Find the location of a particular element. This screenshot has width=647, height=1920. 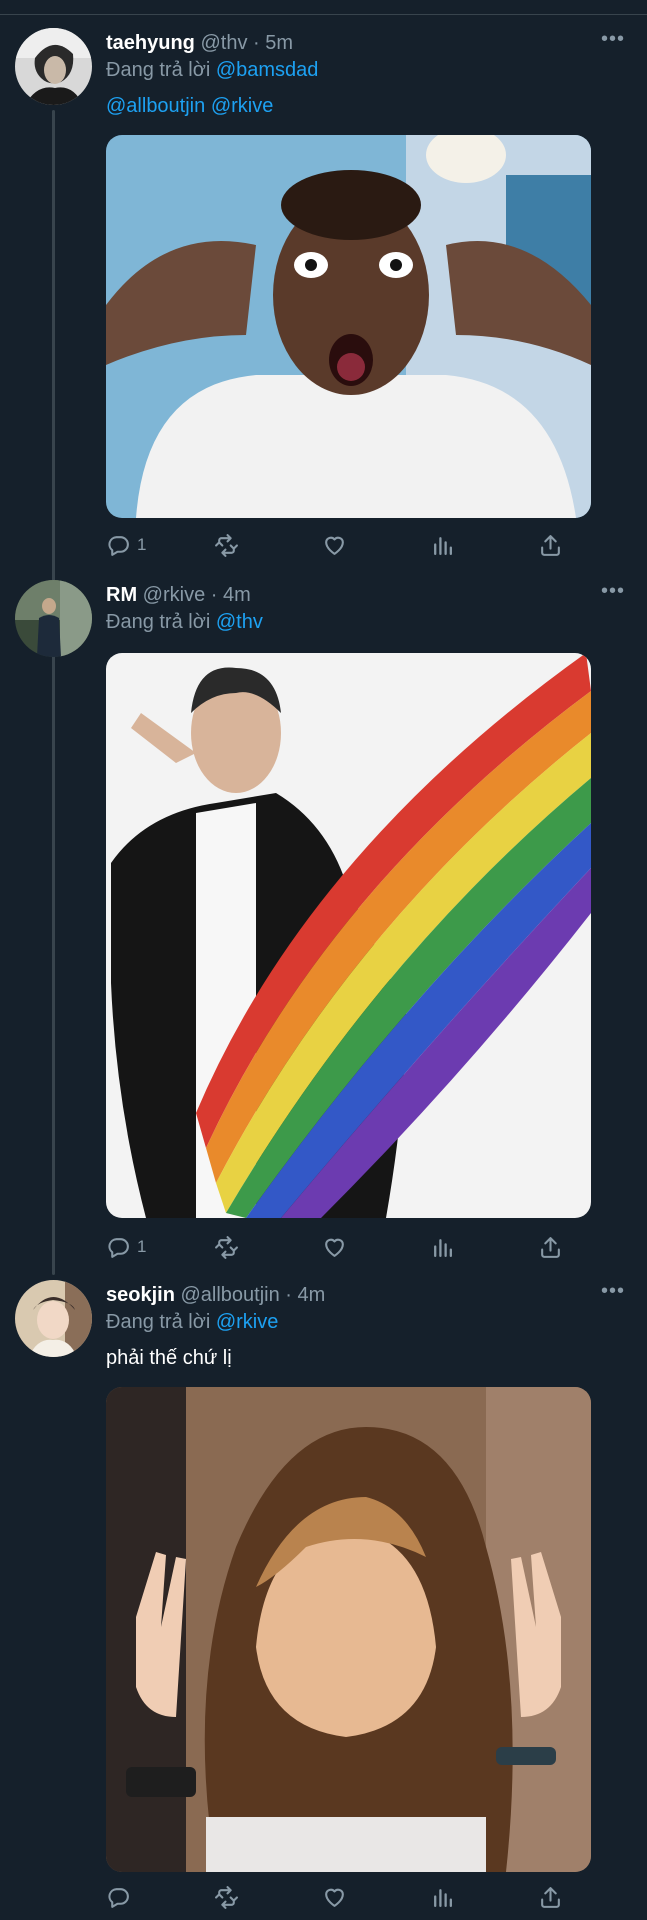

mention-allboutjin: @allboutjin is located at coordinates (155, 106).